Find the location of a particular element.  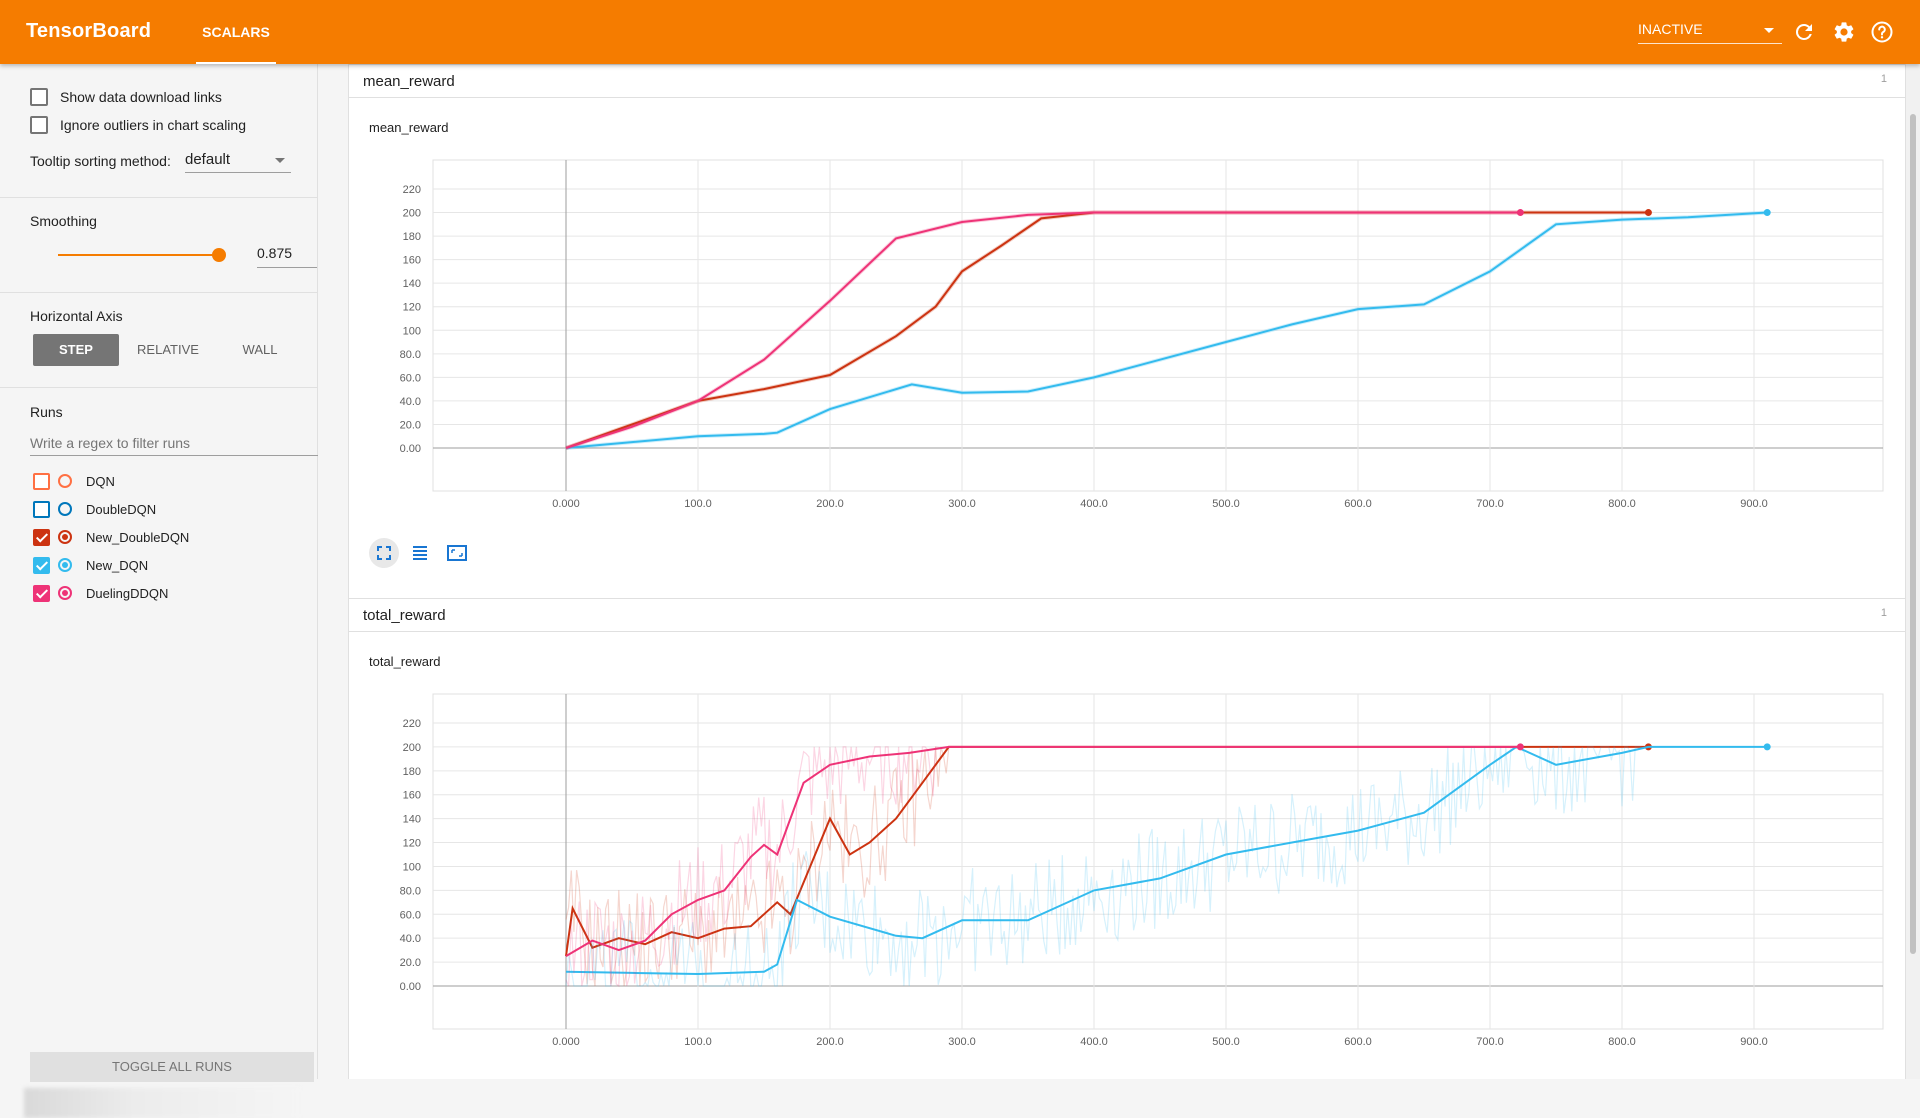

x-tick-label: 400.0 is located at coordinates (1094, 503).